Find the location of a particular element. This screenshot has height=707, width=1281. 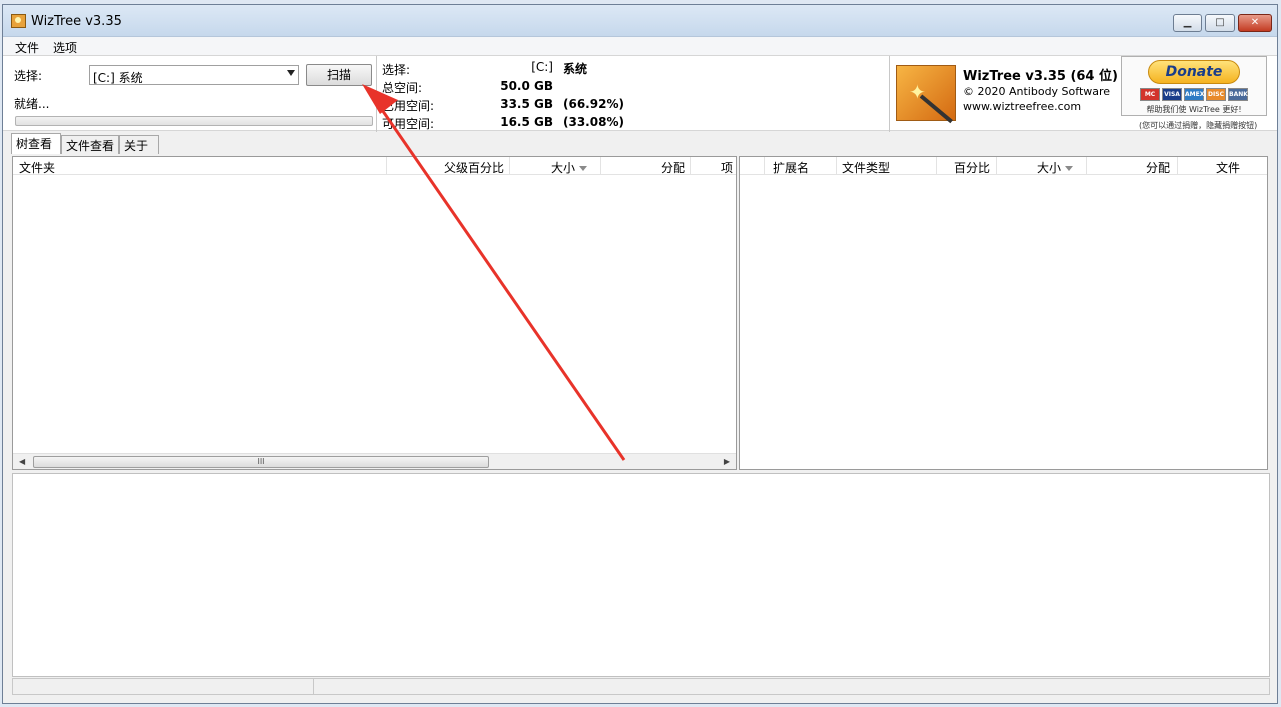

tab-about: 关于 is located at coordinates (139, 144).